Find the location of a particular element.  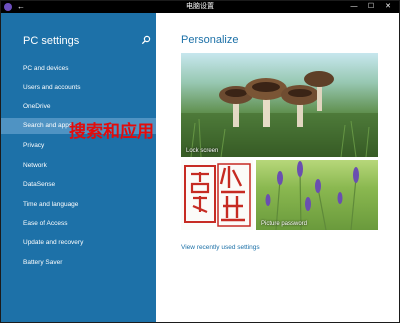

sidebar-item-label: Battery Saver is located at coordinates (43, 262).